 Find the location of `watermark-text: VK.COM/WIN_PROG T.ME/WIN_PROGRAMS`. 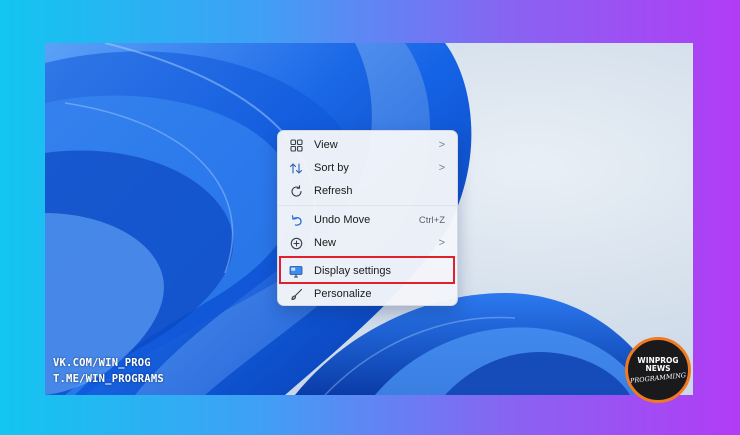

watermark-text: VK.COM/WIN_PROG T.ME/WIN_PROGRAMS is located at coordinates (108, 371).